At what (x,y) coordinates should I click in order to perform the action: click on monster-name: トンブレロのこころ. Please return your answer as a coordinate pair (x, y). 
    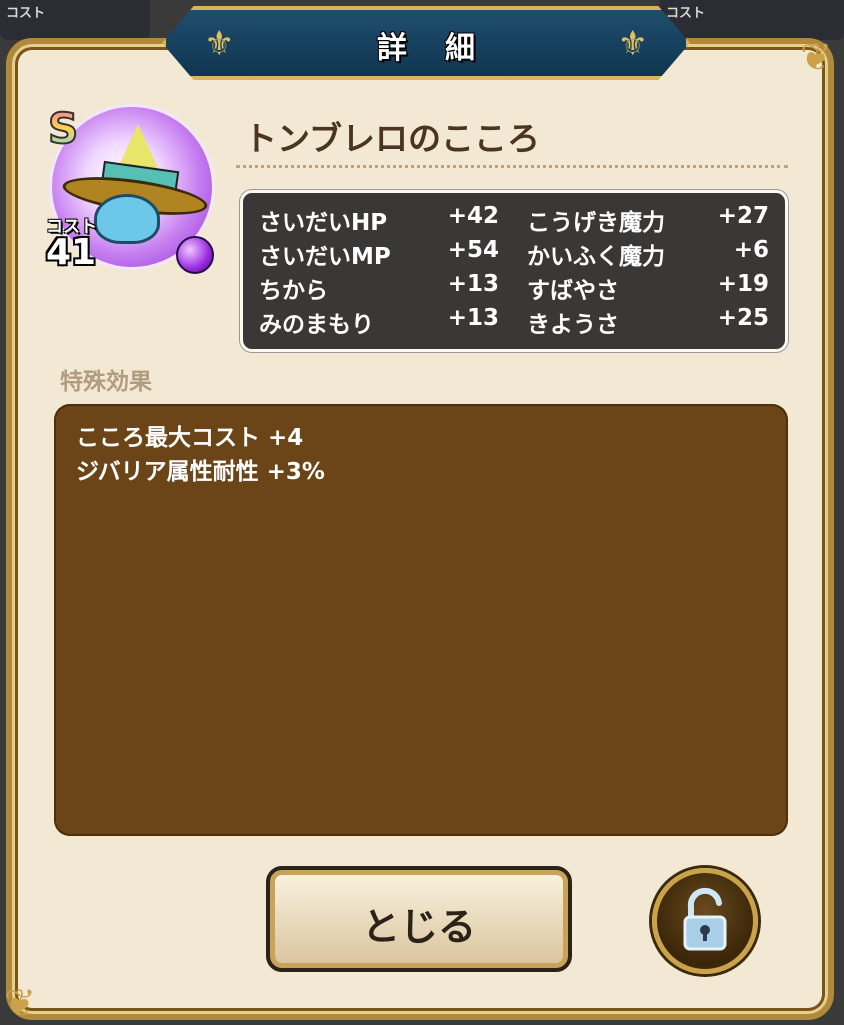
    Looking at the image, I should click on (392, 138).